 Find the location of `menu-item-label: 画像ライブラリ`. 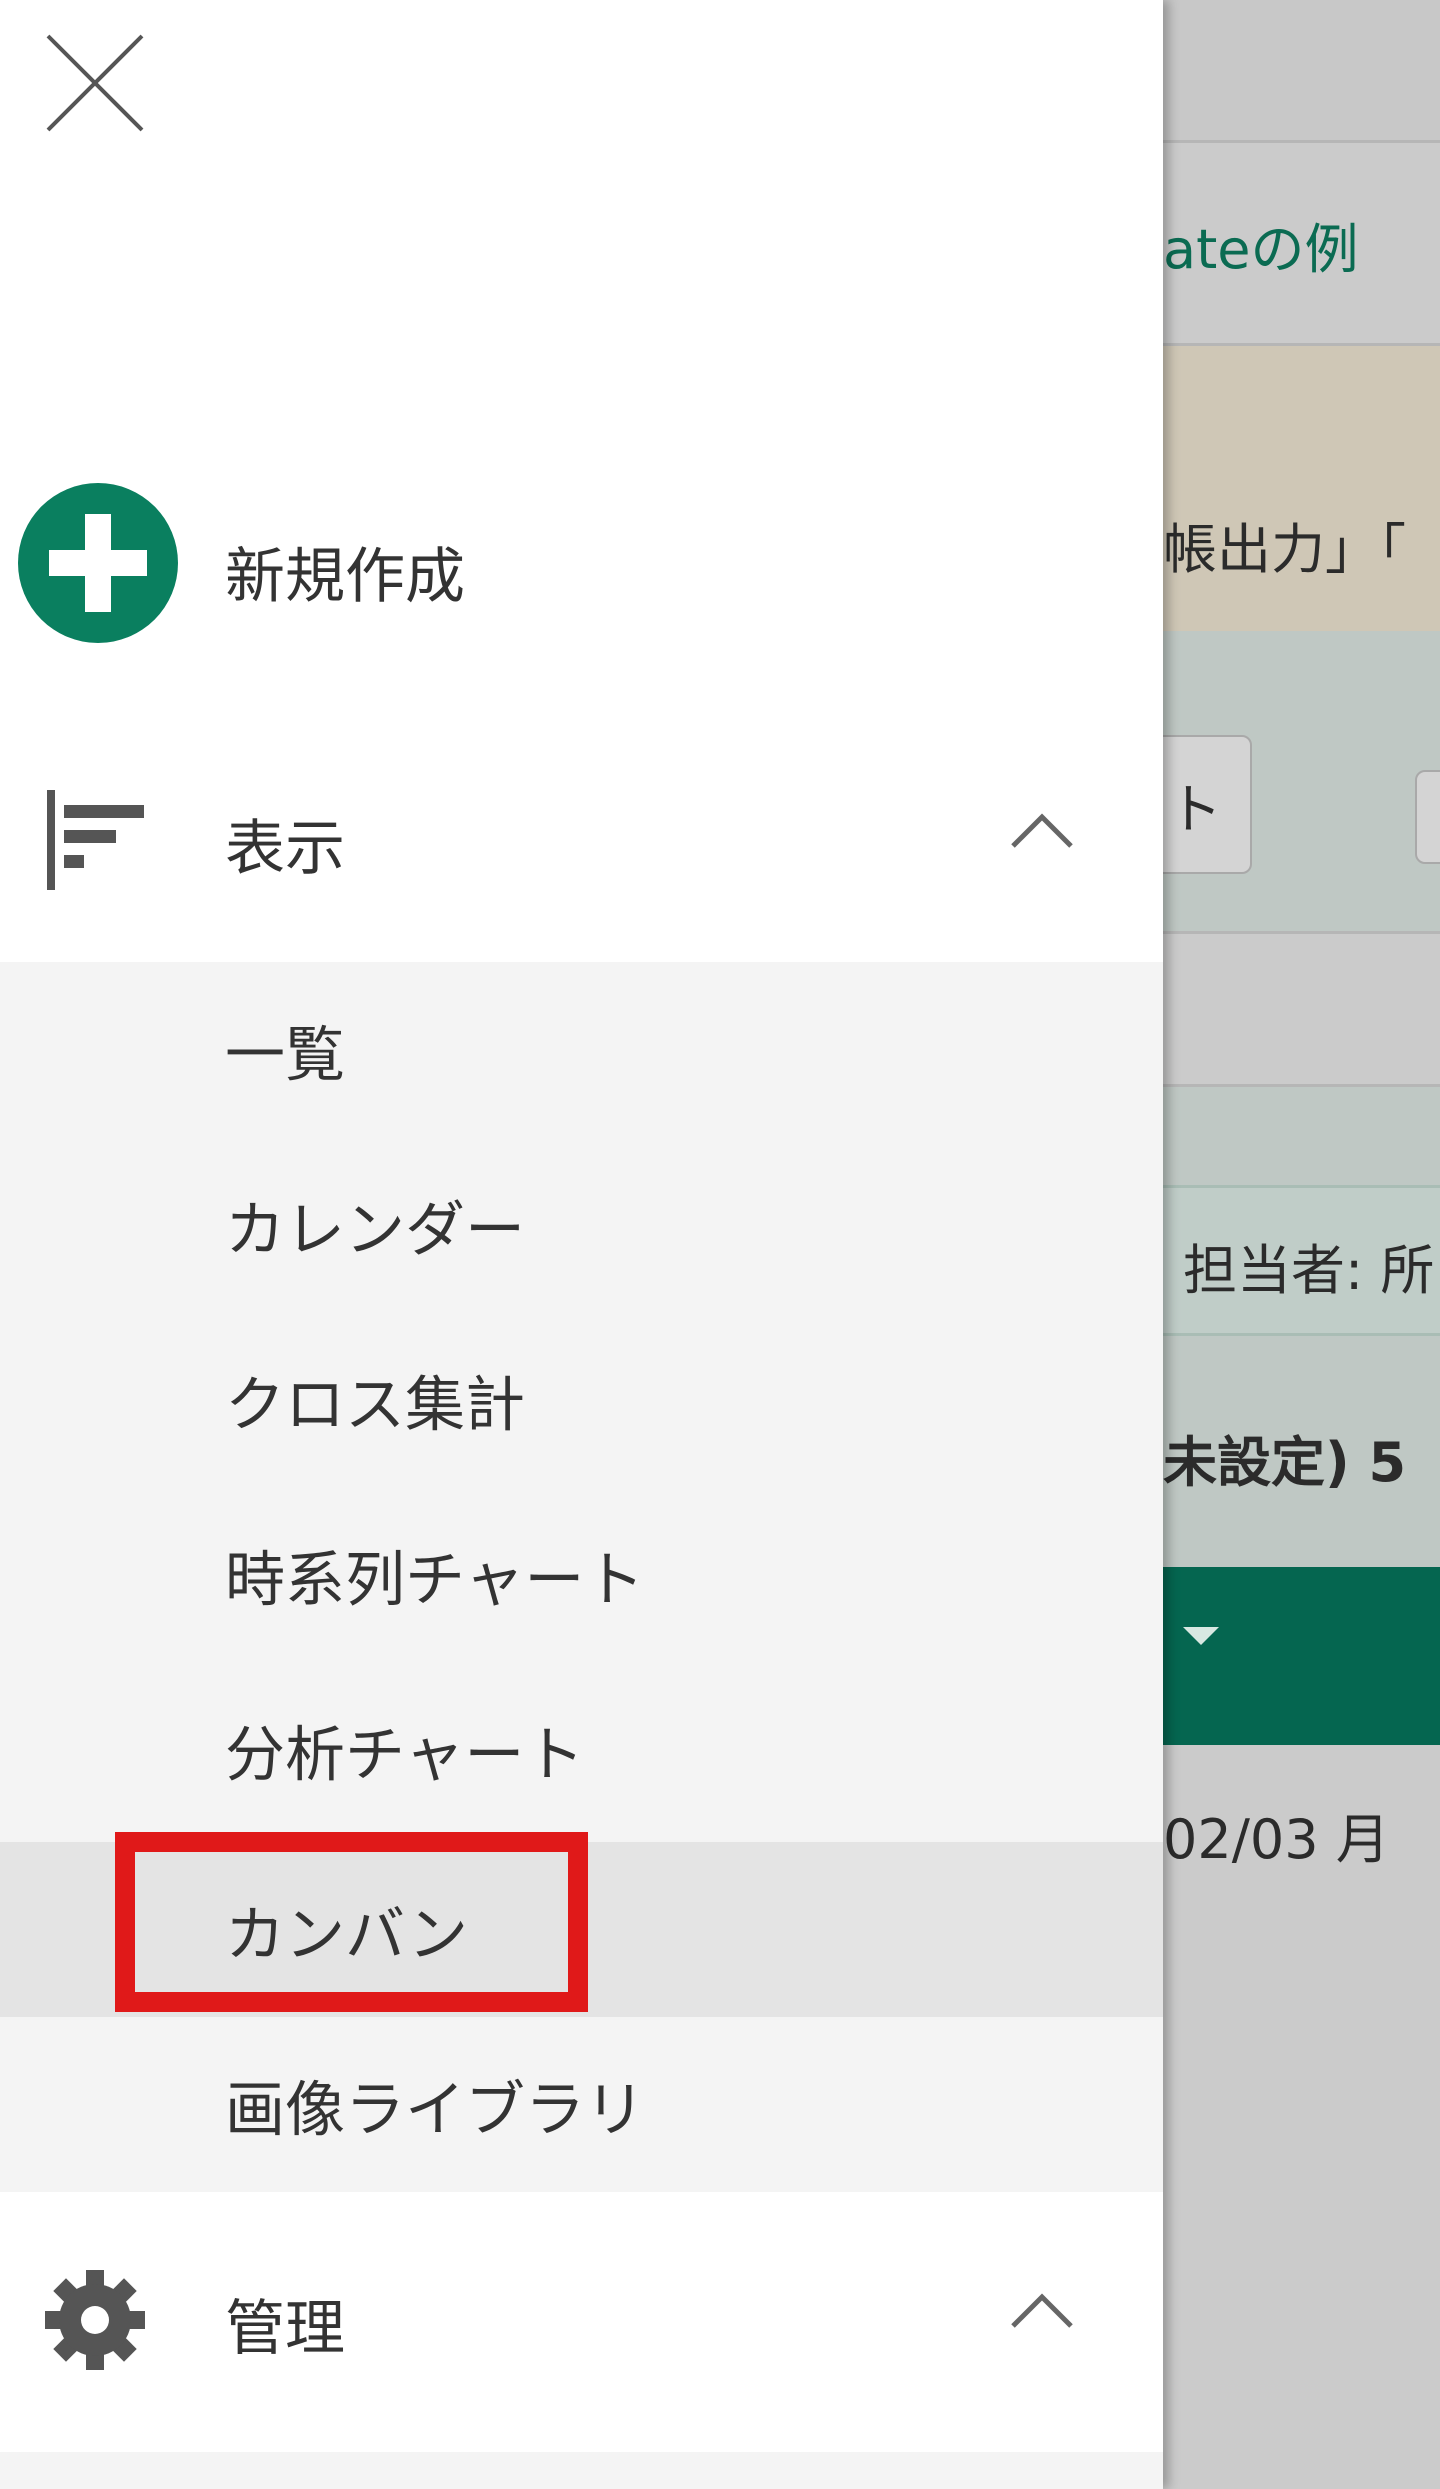

menu-item-label: 画像ライブラリ is located at coordinates (435, 2110).